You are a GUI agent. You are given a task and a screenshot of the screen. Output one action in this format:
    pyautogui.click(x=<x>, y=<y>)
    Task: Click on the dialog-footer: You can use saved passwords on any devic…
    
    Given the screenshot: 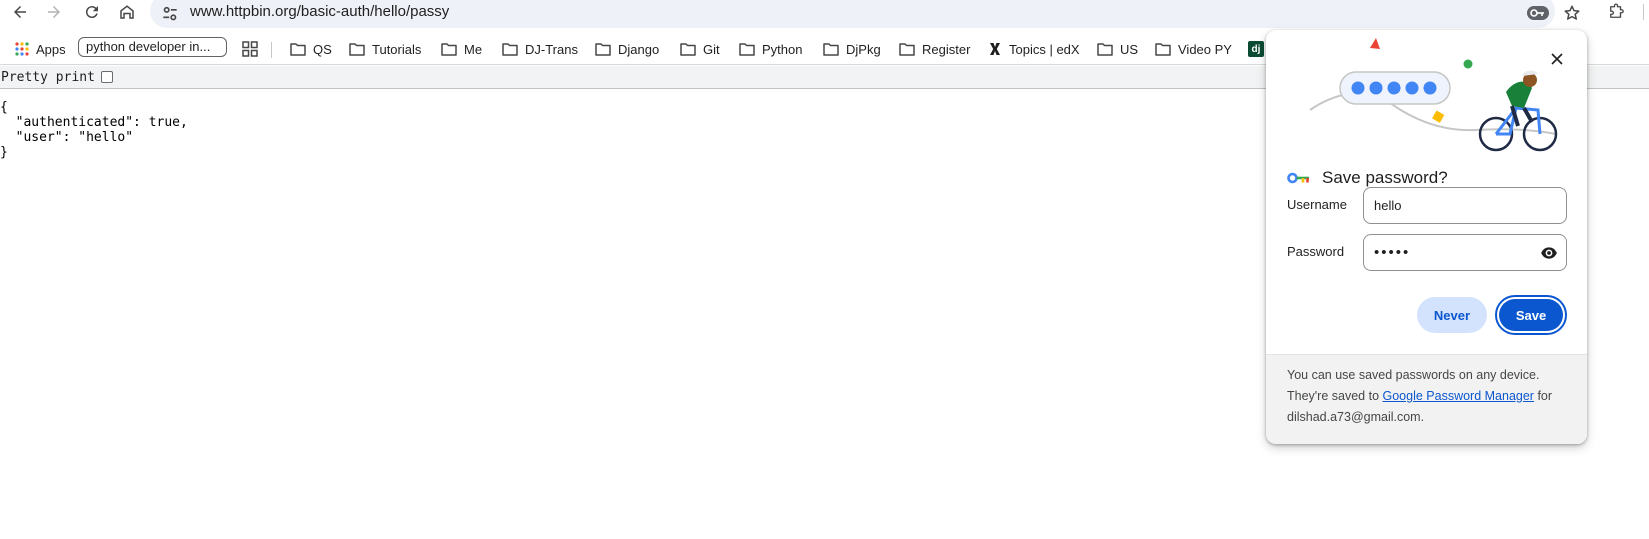 What is the action you would take?
    pyautogui.click(x=1426, y=399)
    